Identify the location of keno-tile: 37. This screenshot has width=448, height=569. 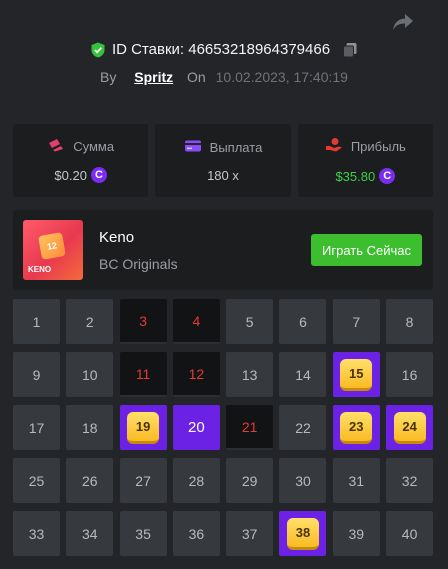
(250, 533).